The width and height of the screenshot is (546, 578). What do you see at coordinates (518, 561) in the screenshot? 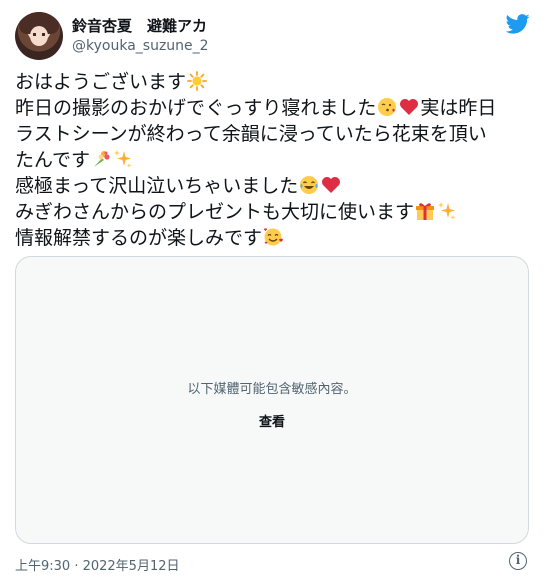
I see `info-icon: i` at bounding box center [518, 561].